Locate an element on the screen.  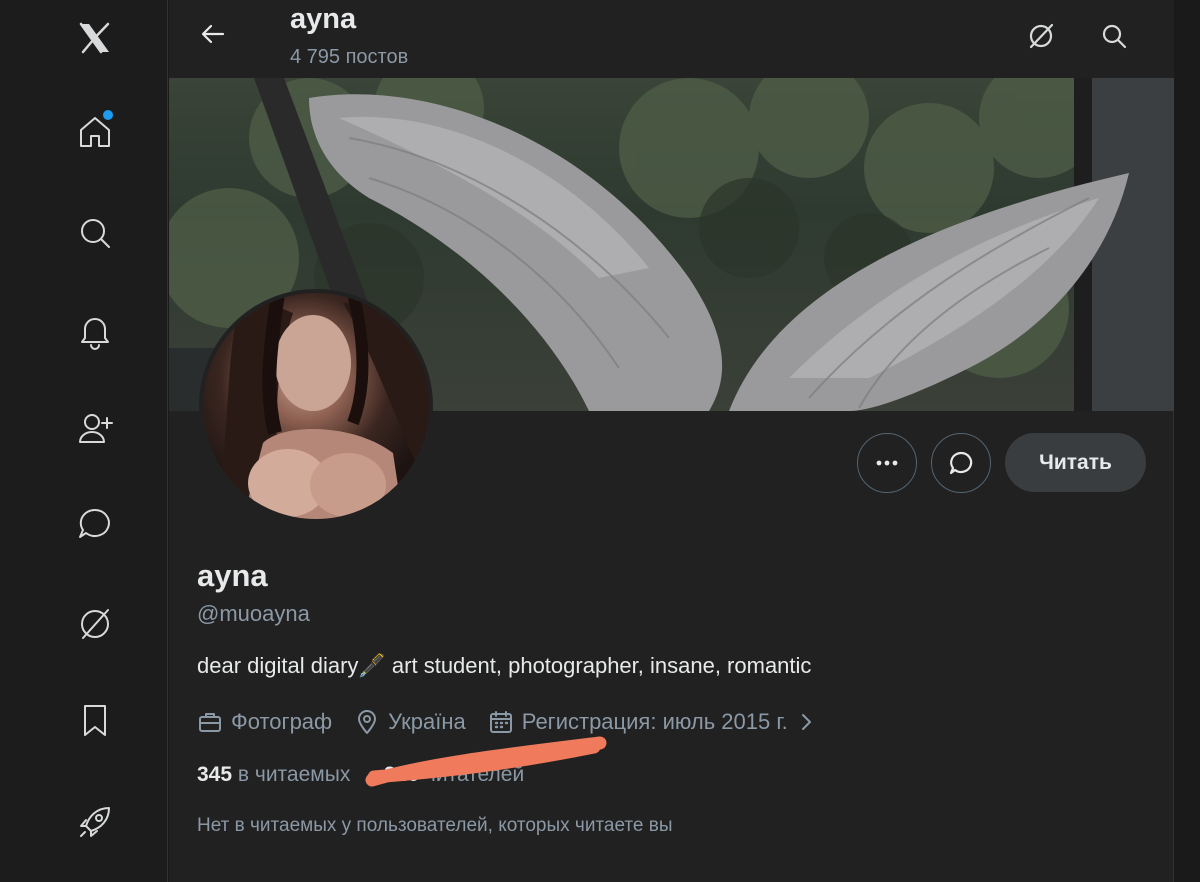
joined-item: Регистрация: июль 2015 г. is located at coordinates (652, 722).